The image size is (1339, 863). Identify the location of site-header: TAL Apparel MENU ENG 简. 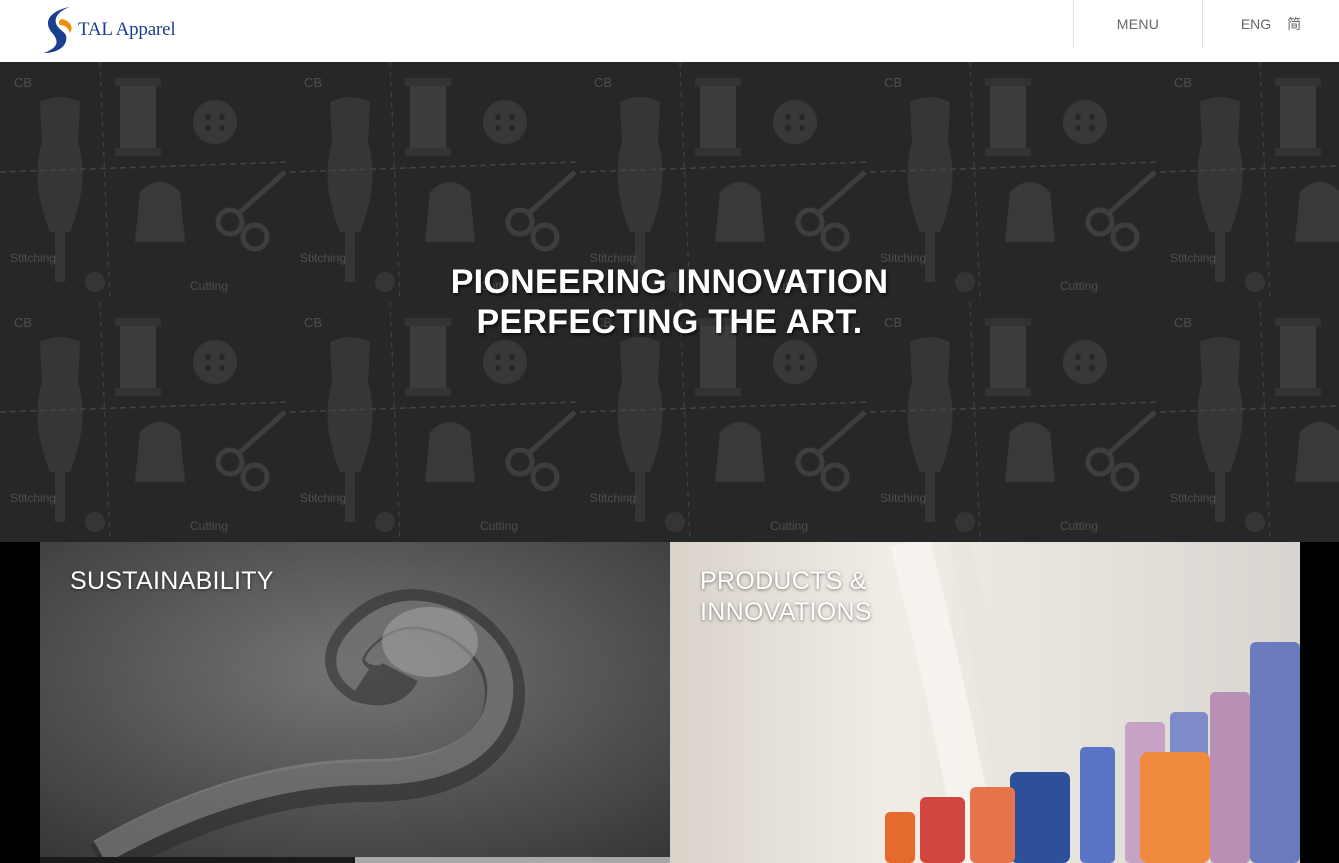
(669, 31).